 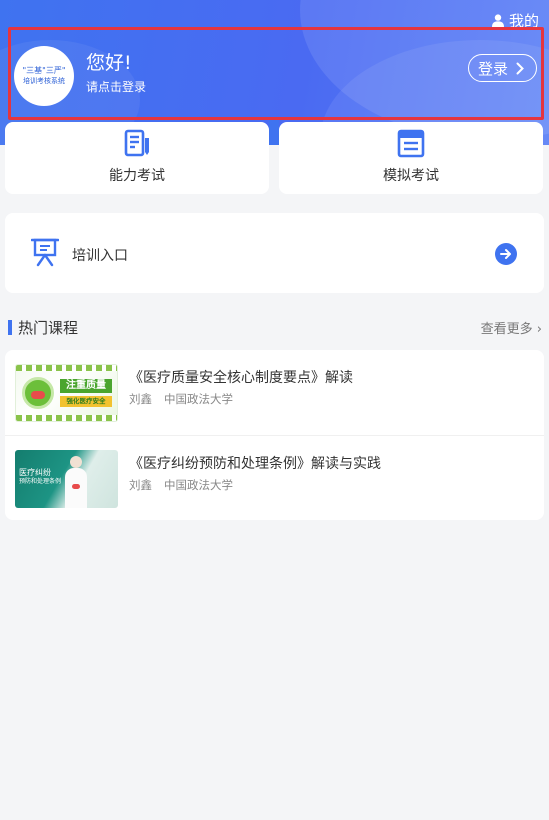 I want to click on arrow-right-circle-icon, so click(x=506, y=254).